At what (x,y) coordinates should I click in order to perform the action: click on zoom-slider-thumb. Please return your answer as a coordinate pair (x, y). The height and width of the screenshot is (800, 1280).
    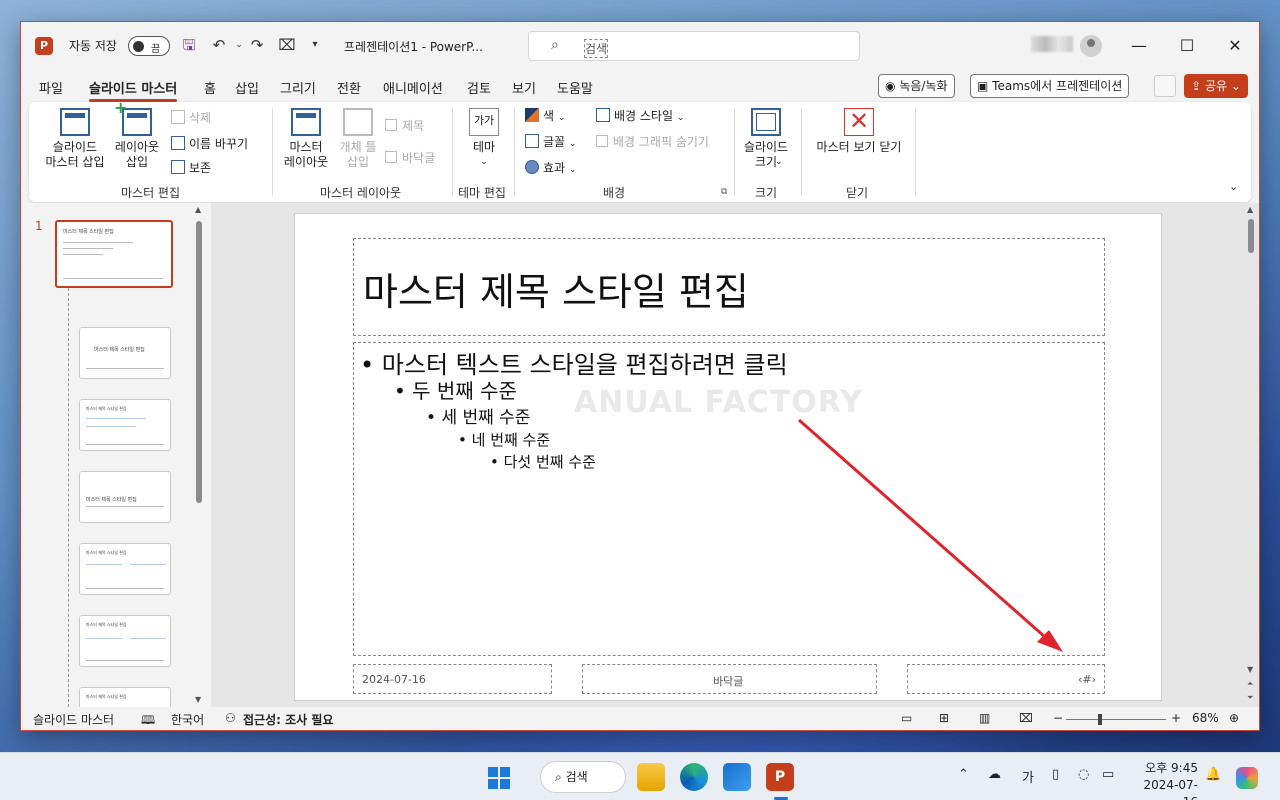
    Looking at the image, I should click on (1100, 719).